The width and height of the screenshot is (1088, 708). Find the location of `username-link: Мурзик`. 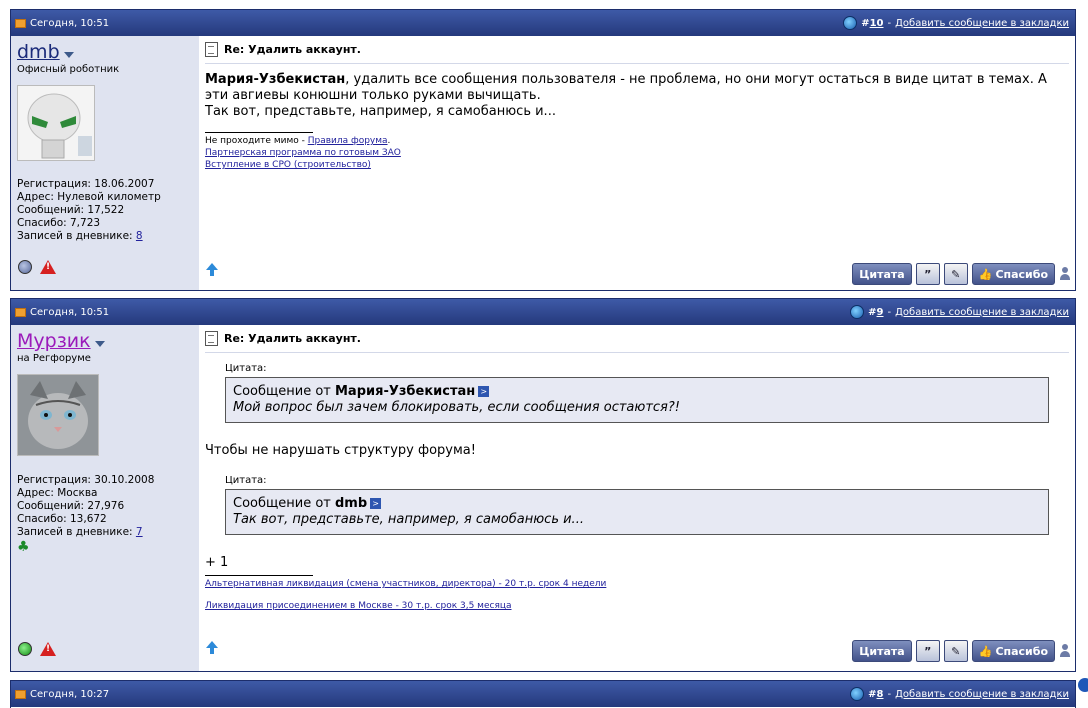

username-link: Мурзик is located at coordinates (54, 341).